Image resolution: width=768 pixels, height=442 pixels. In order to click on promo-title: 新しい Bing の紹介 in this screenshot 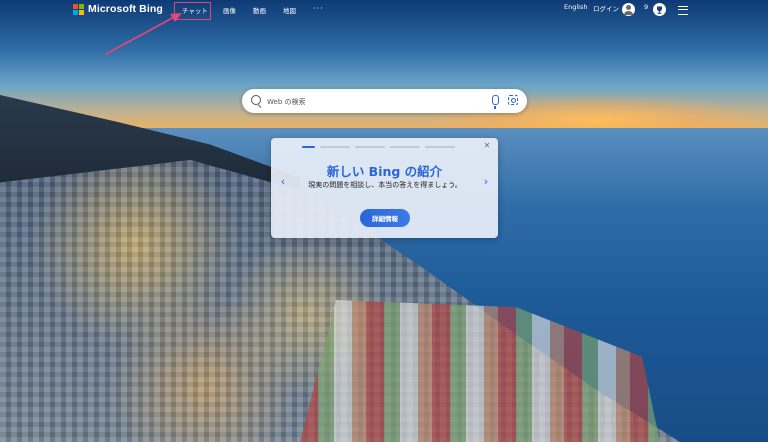, I will do `click(384, 171)`.